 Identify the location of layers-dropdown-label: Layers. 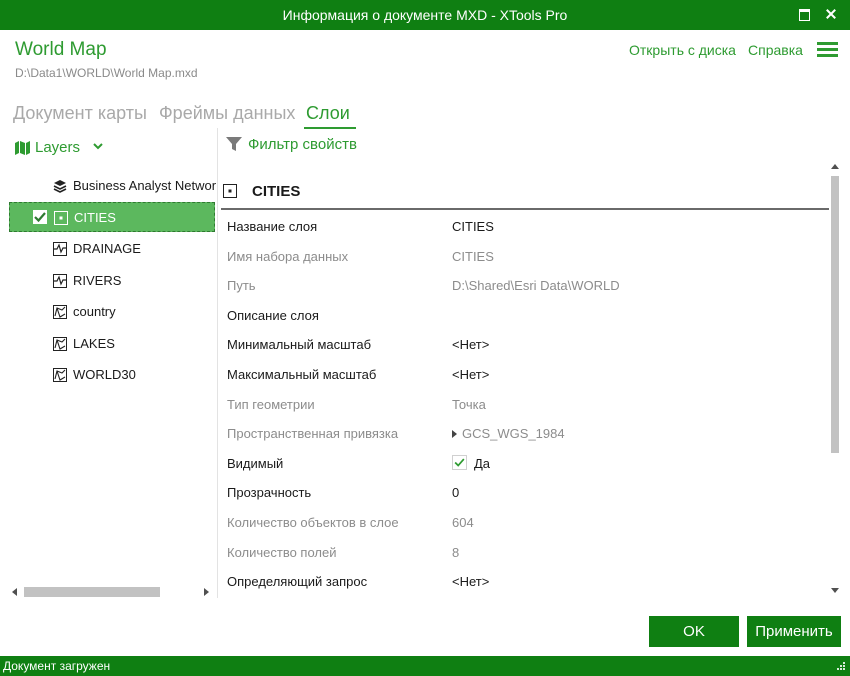
(58, 147).